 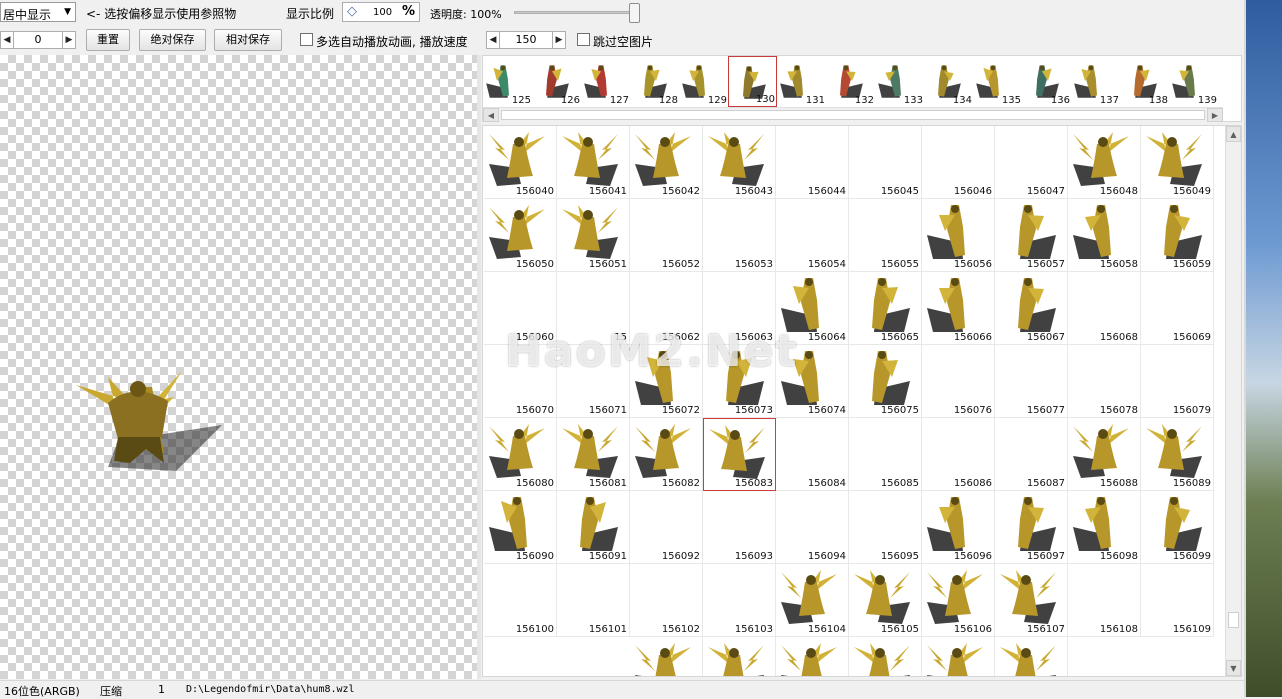 I want to click on speed-input: 150, so click(x=526, y=40).